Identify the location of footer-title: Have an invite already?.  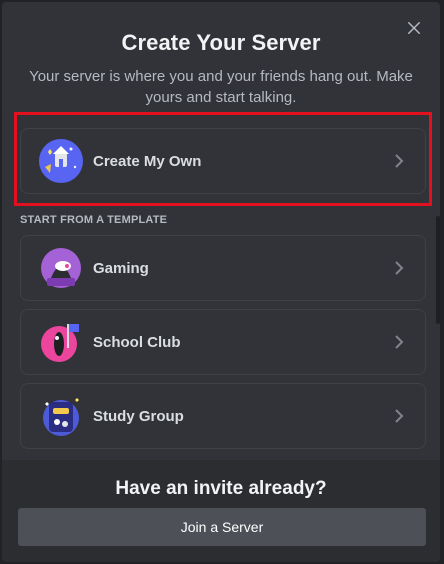
(221, 488).